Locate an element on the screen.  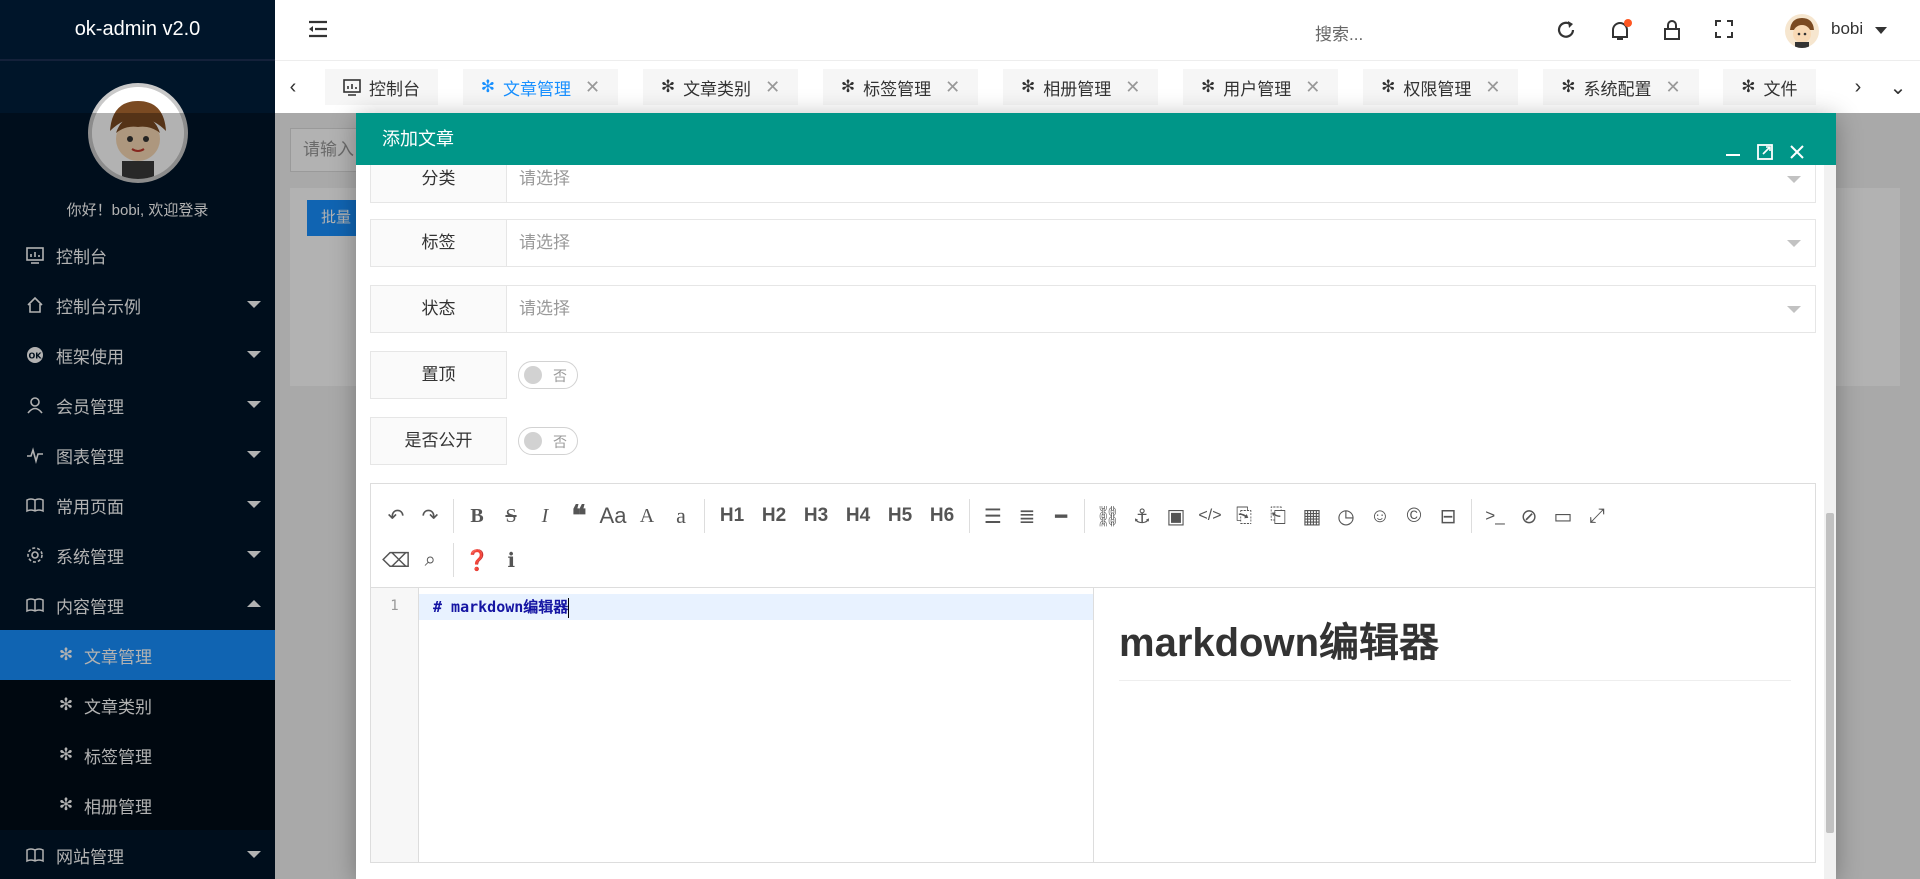
tab-menu-chevron-icon: ⌄ is located at coordinates (1898, 87).